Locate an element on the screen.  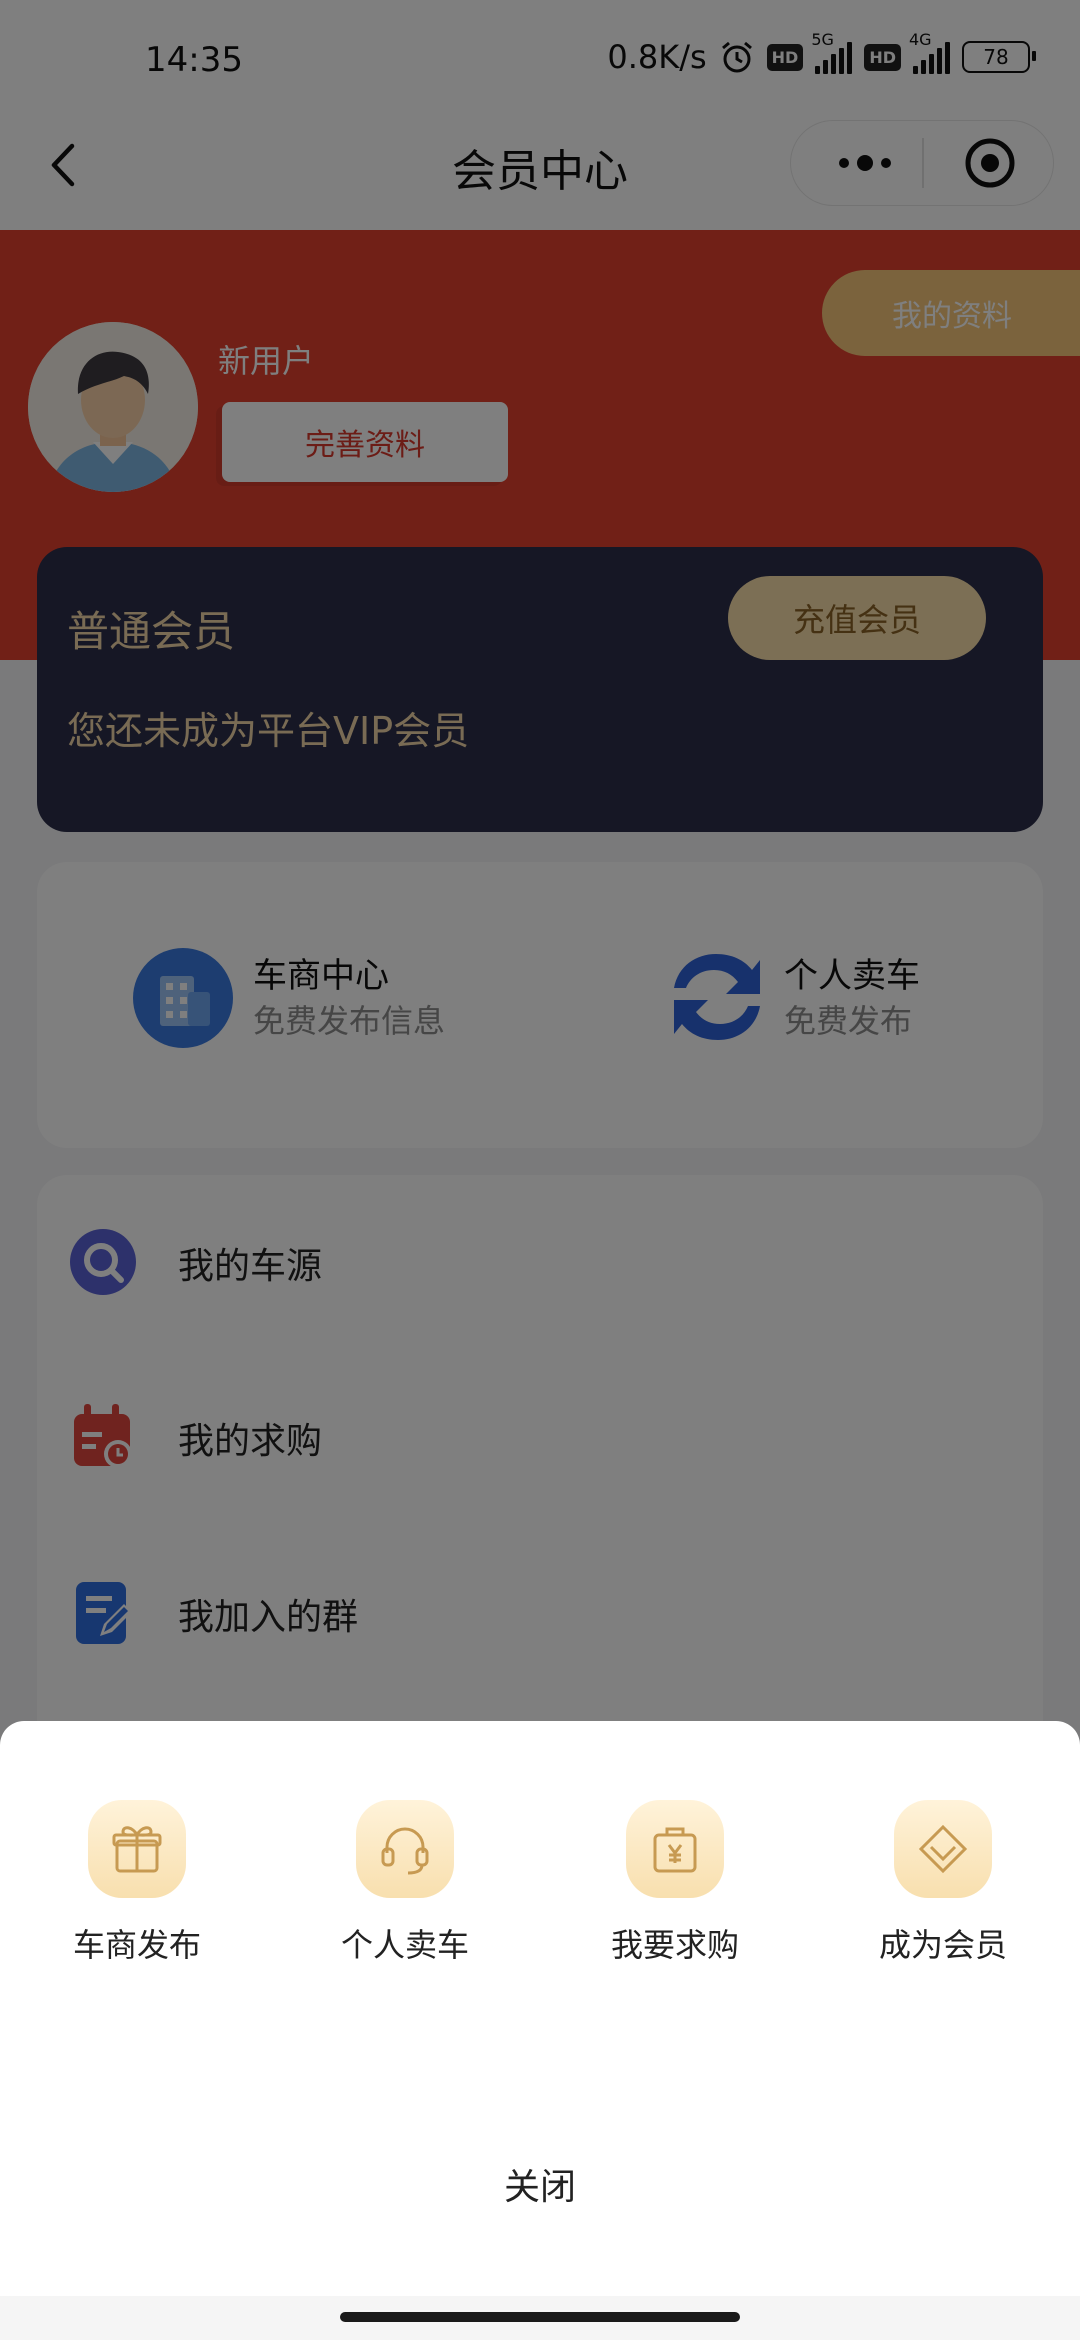
sheet-item-become-member: 成为会员 is located at coordinates (943, 1885).